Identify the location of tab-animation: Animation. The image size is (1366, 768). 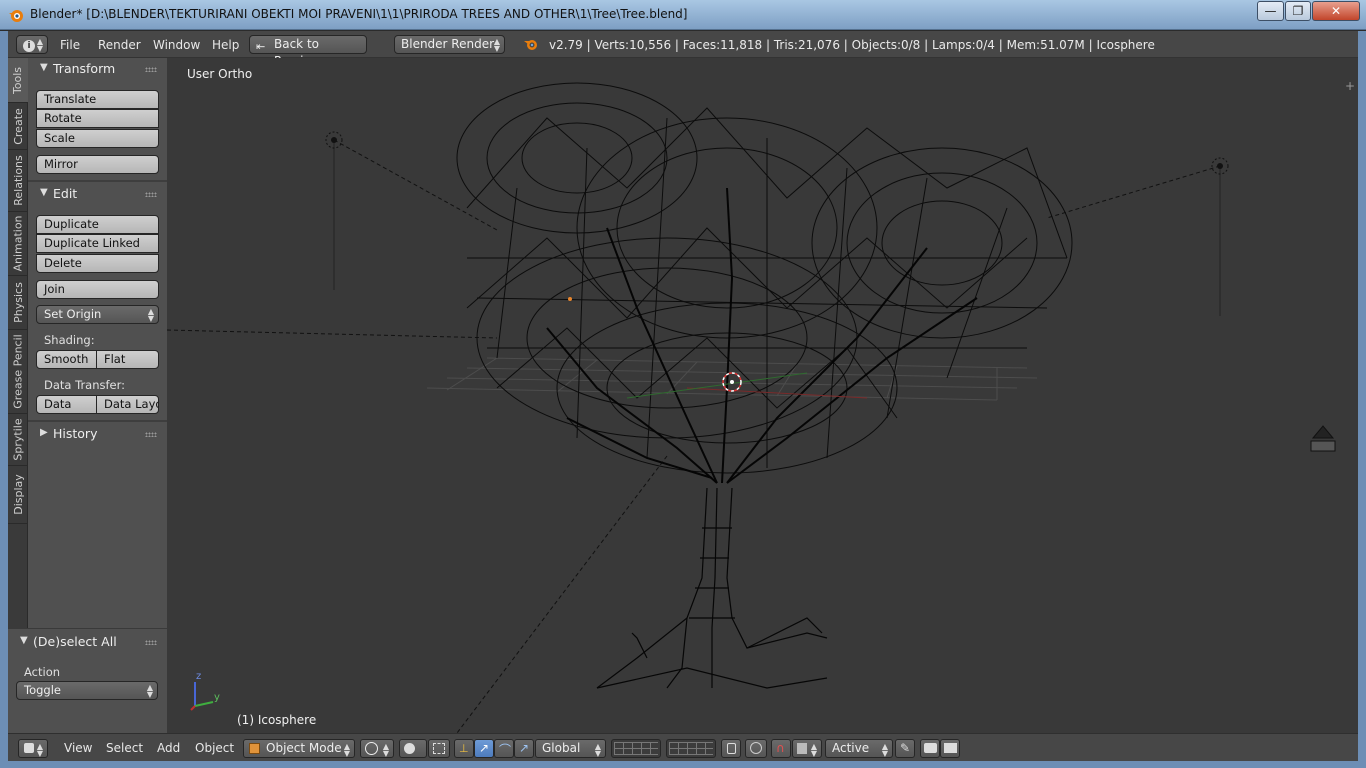
(18, 244).